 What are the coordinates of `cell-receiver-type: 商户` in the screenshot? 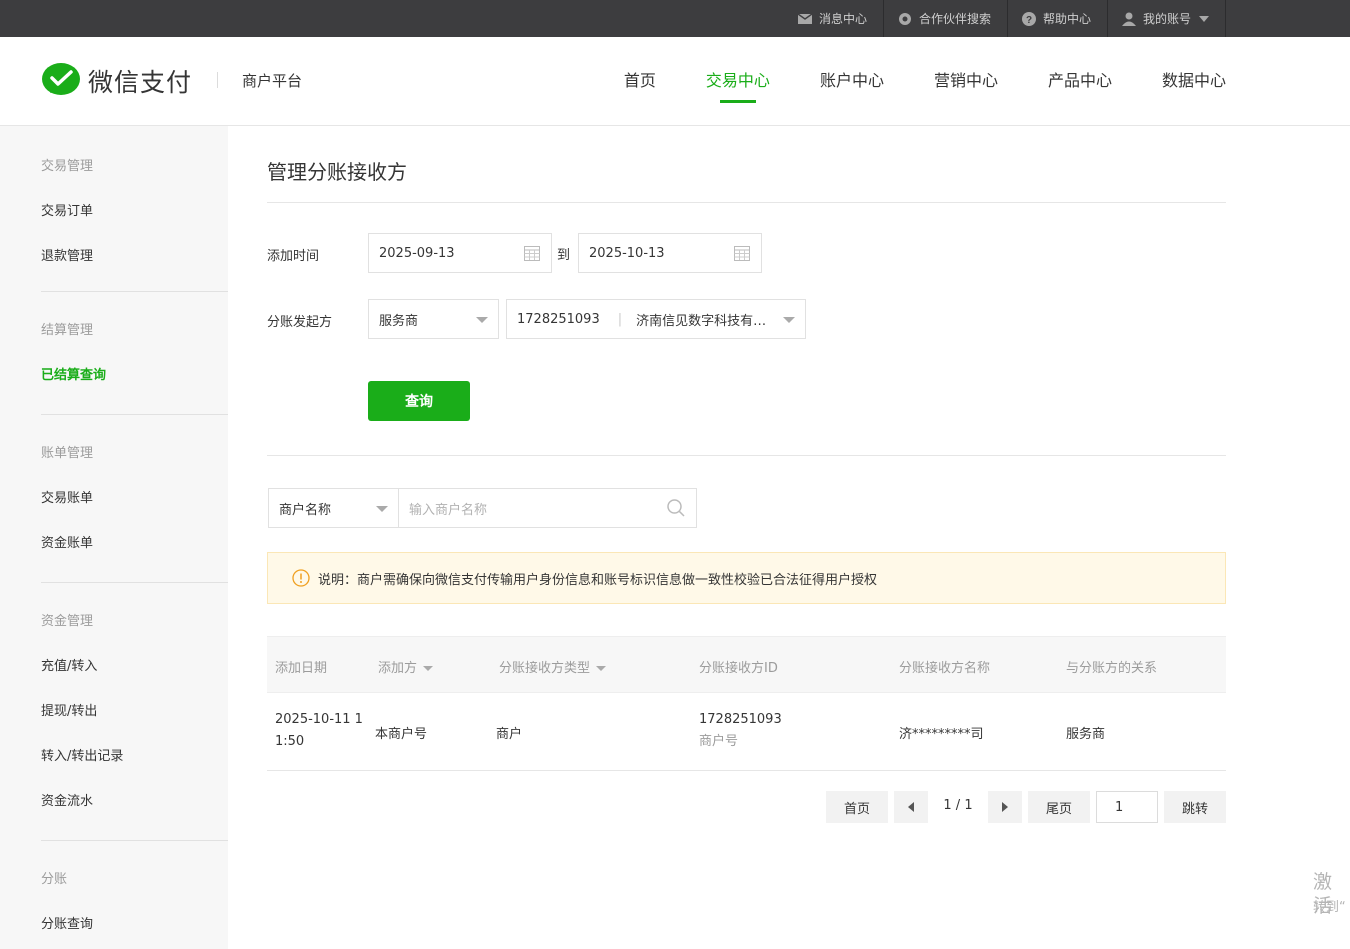 It's located at (509, 734).